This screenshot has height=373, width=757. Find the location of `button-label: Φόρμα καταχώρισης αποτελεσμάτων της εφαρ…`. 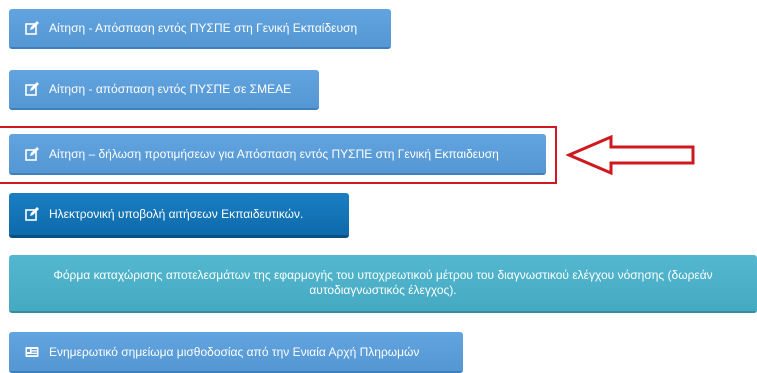

button-label: Φόρμα καταχώρισης αποτελεσμάτων της εφαρ… is located at coordinates (383, 282).